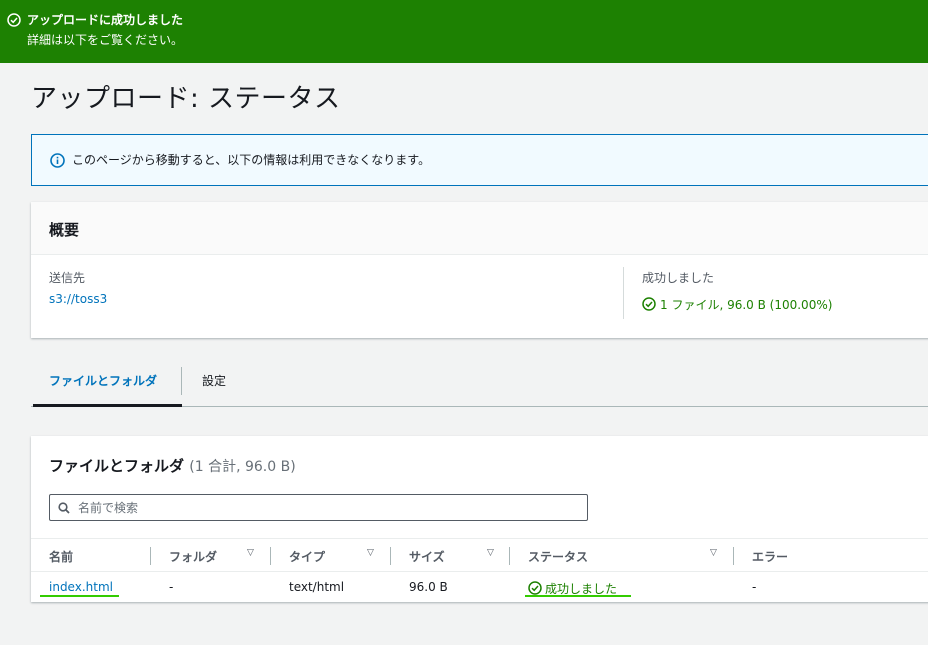 This screenshot has width=928, height=645. I want to click on succeeded-value: 1 ファイル, 96.0 B (100.00%), so click(746, 305).